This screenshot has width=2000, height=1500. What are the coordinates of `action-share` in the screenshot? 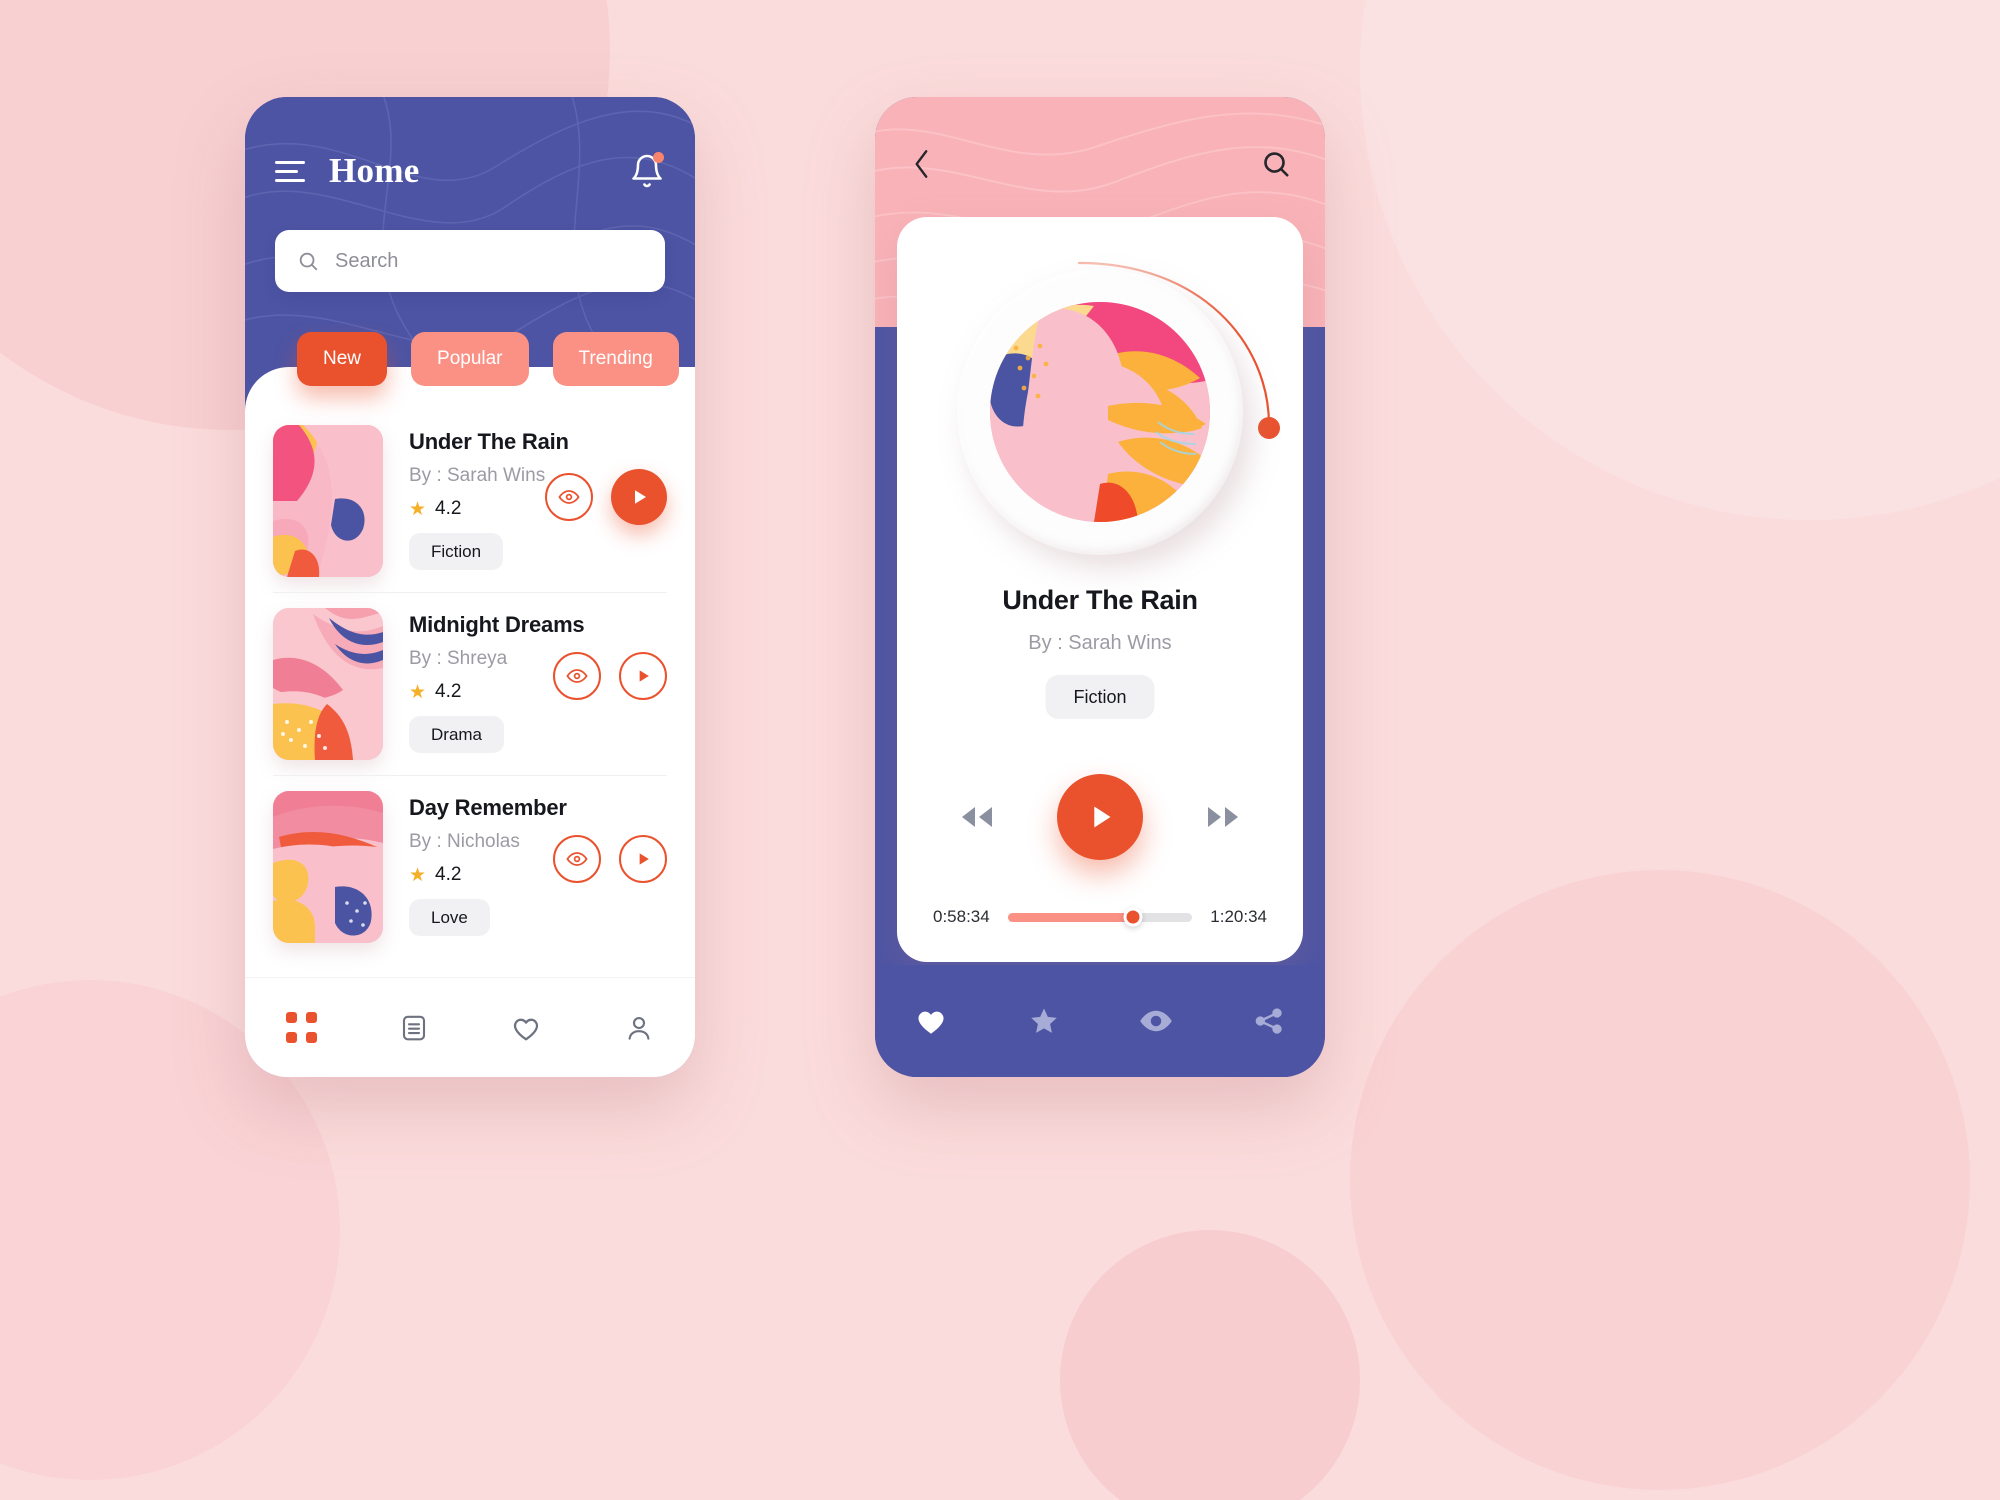 It's located at (1269, 1021).